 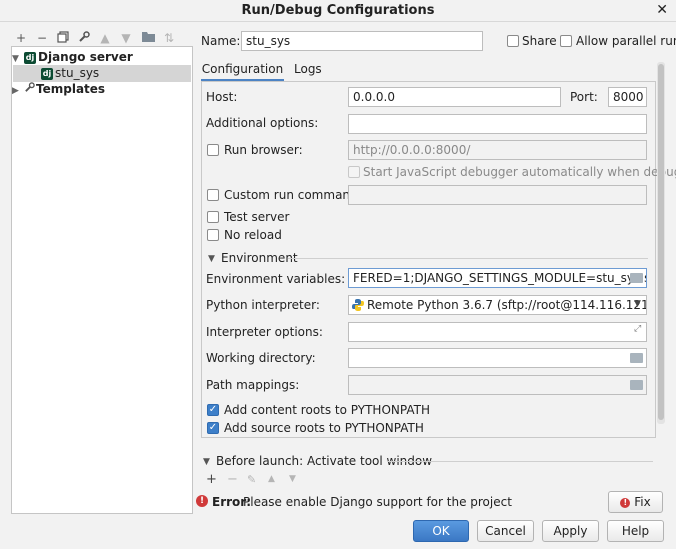 What do you see at coordinates (232, 479) in the screenshot?
I see `before-launch-remove-icon: −` at bounding box center [232, 479].